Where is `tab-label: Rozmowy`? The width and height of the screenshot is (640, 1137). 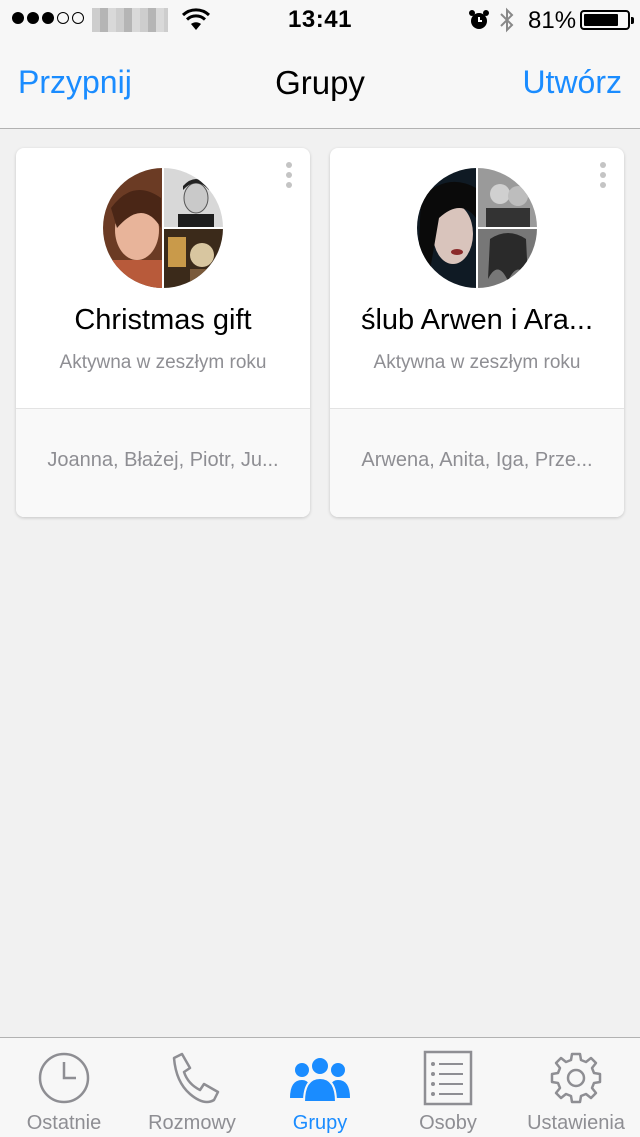
tab-label: Rozmowy is located at coordinates (192, 1123).